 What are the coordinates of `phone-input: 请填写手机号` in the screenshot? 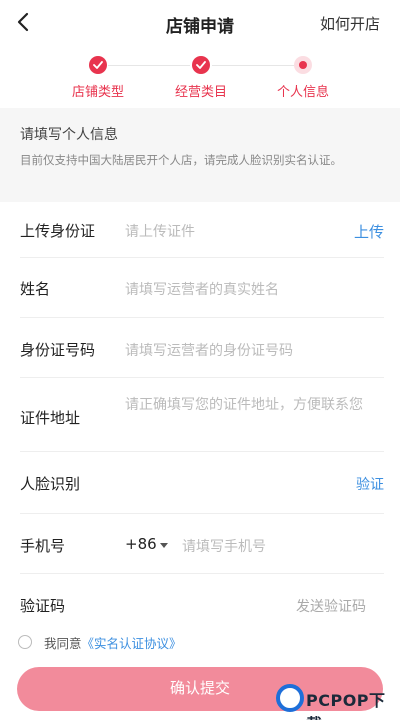 It's located at (224, 546).